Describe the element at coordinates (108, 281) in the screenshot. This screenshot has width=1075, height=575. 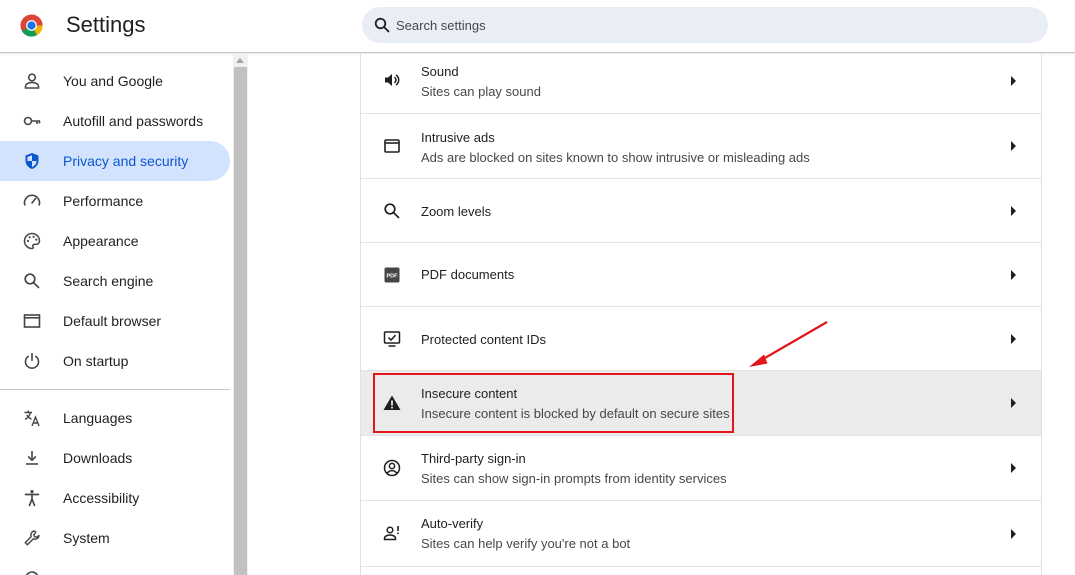
I see `sidebar-item-label: Search engine` at that location.